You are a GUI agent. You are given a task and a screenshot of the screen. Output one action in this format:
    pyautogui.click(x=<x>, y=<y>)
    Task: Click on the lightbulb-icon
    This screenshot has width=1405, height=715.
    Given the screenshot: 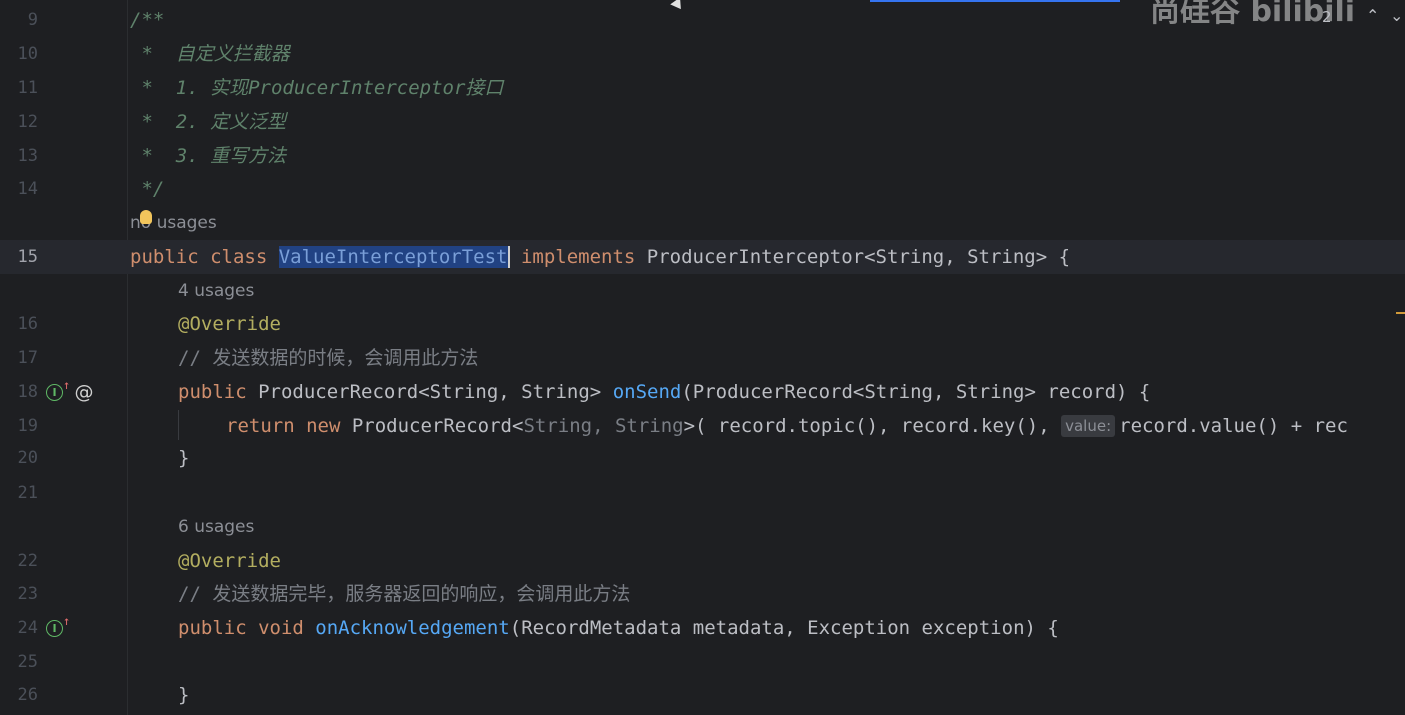 What is the action you would take?
    pyautogui.click(x=146, y=217)
    